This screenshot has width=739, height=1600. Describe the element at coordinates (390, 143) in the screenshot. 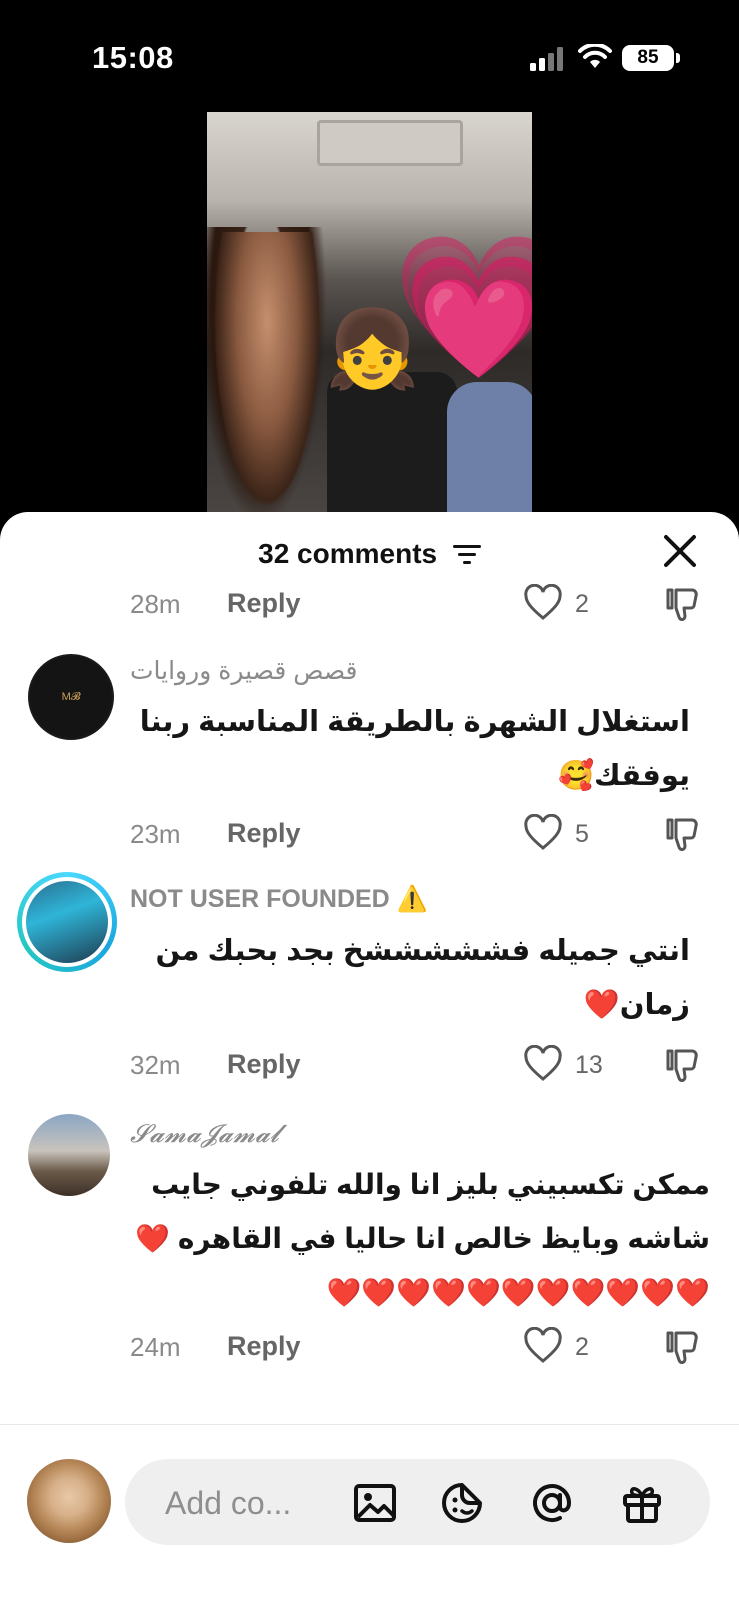

I see `car-roof-light` at that location.